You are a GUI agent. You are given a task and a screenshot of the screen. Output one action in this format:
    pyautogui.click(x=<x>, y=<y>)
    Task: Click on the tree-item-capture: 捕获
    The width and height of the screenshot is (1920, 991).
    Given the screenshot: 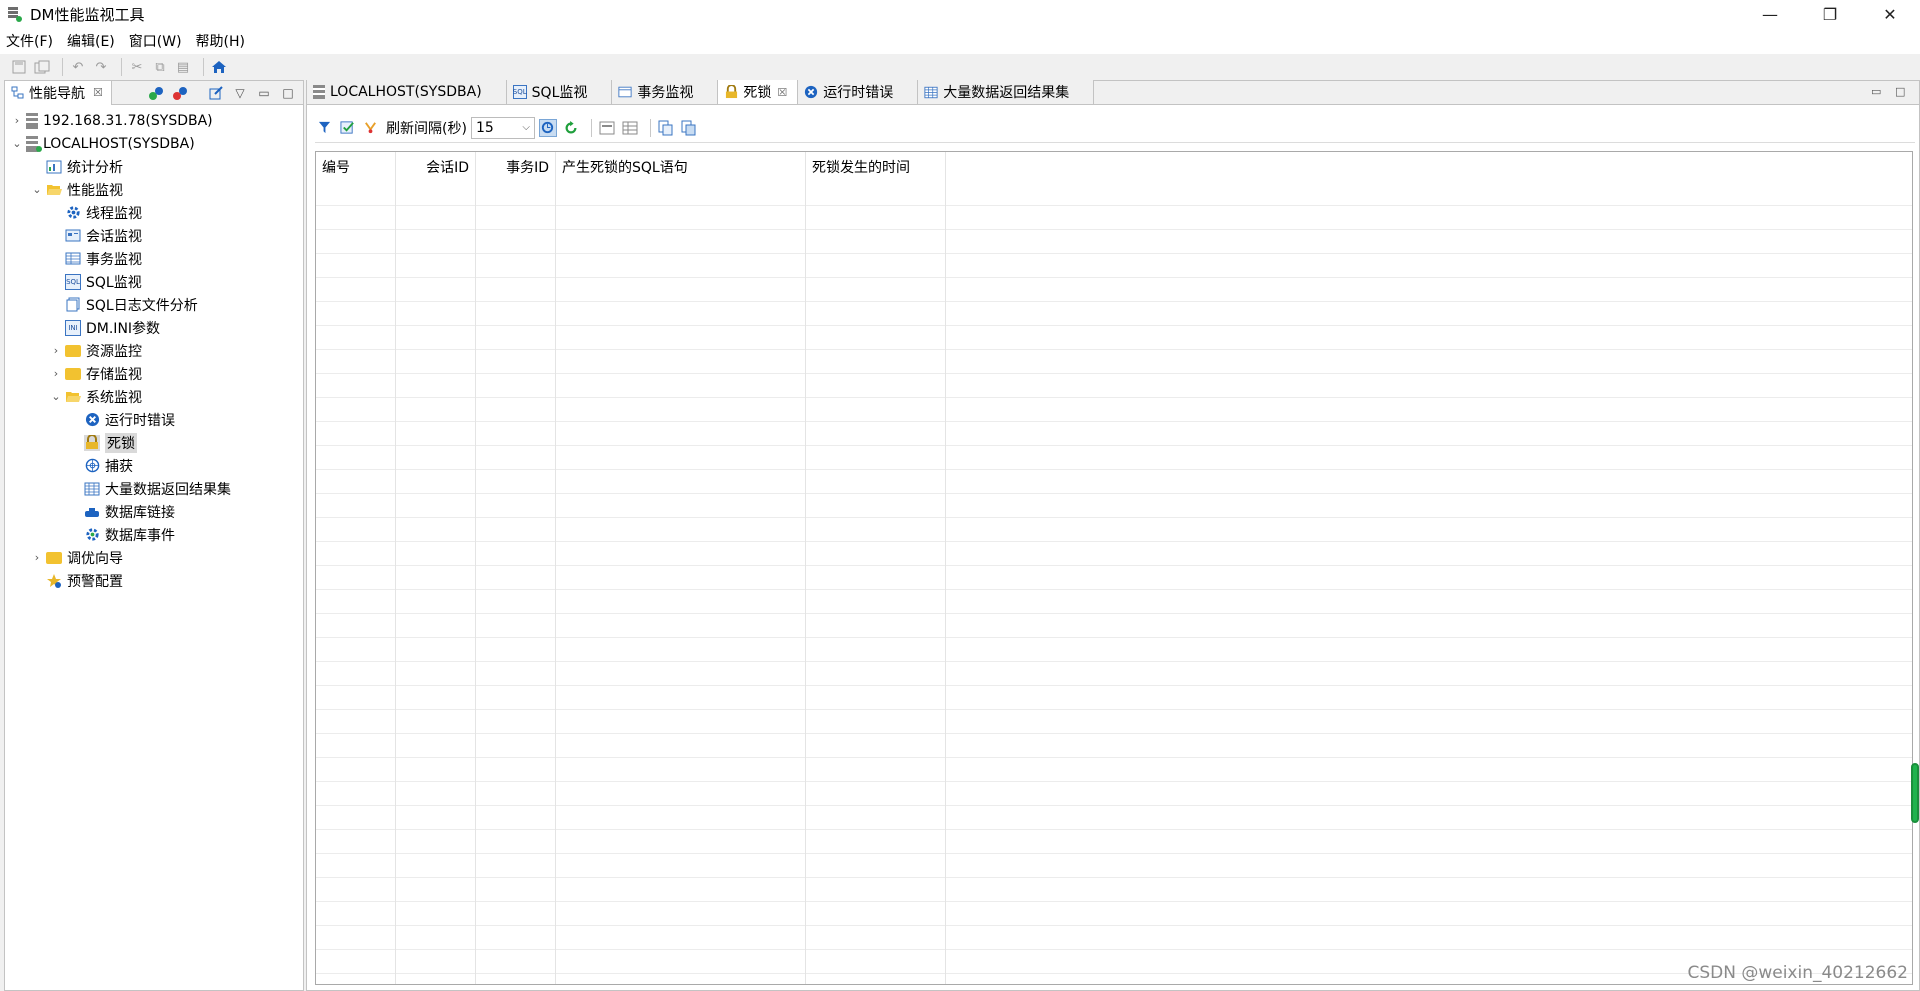 What is the action you would take?
    pyautogui.click(x=154, y=465)
    